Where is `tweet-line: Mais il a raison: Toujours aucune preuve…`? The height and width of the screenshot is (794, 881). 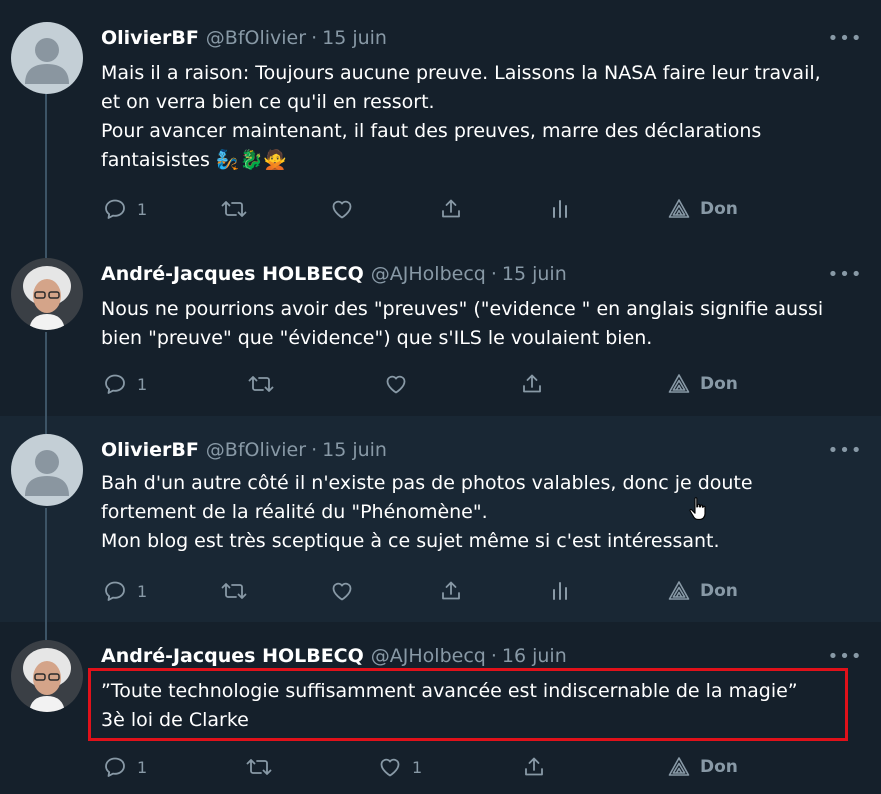
tweet-line: Mais il a raison: Toujours aucune preuve… is located at coordinates (461, 73).